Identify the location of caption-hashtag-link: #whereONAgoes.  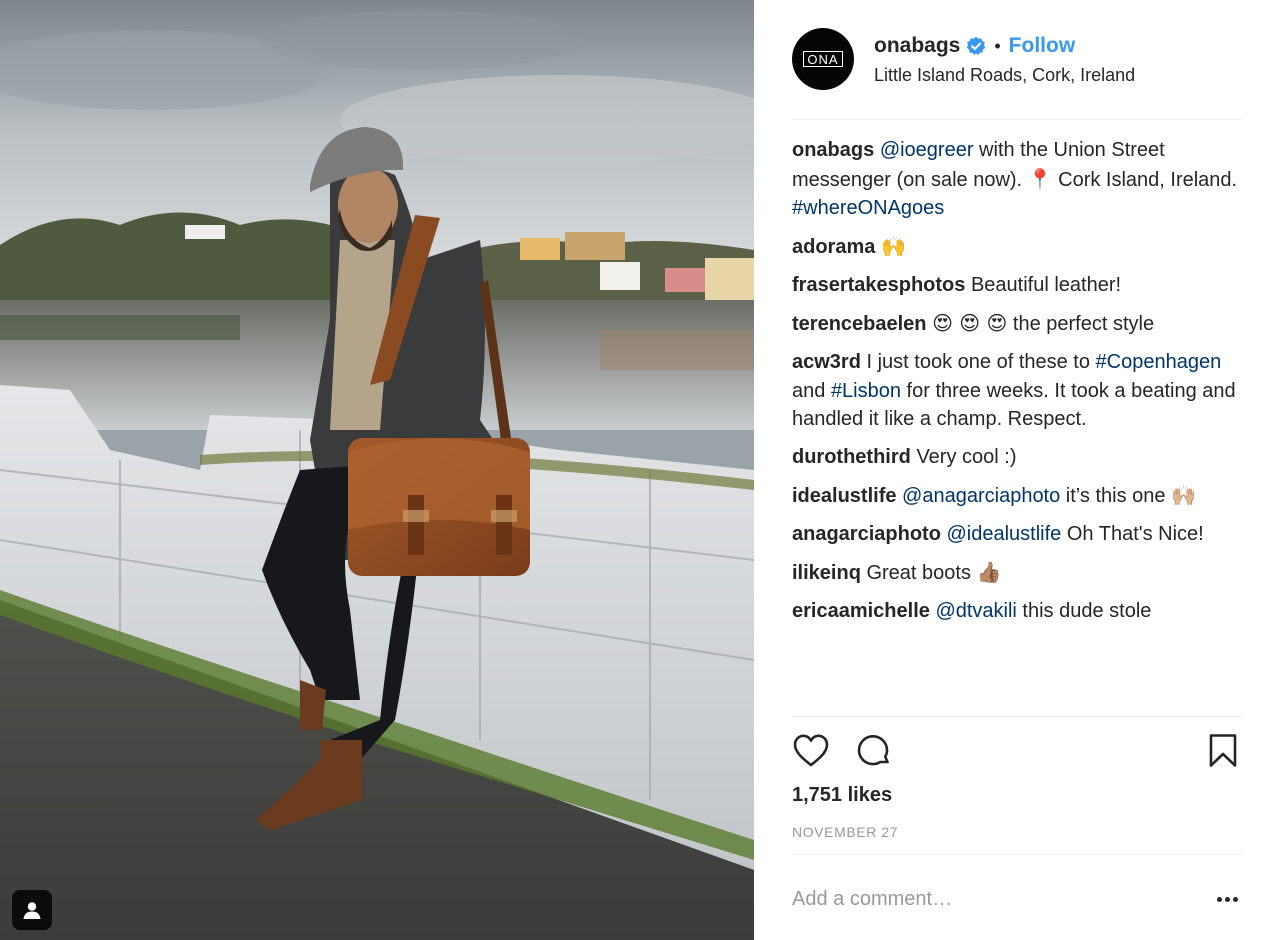
(868, 208).